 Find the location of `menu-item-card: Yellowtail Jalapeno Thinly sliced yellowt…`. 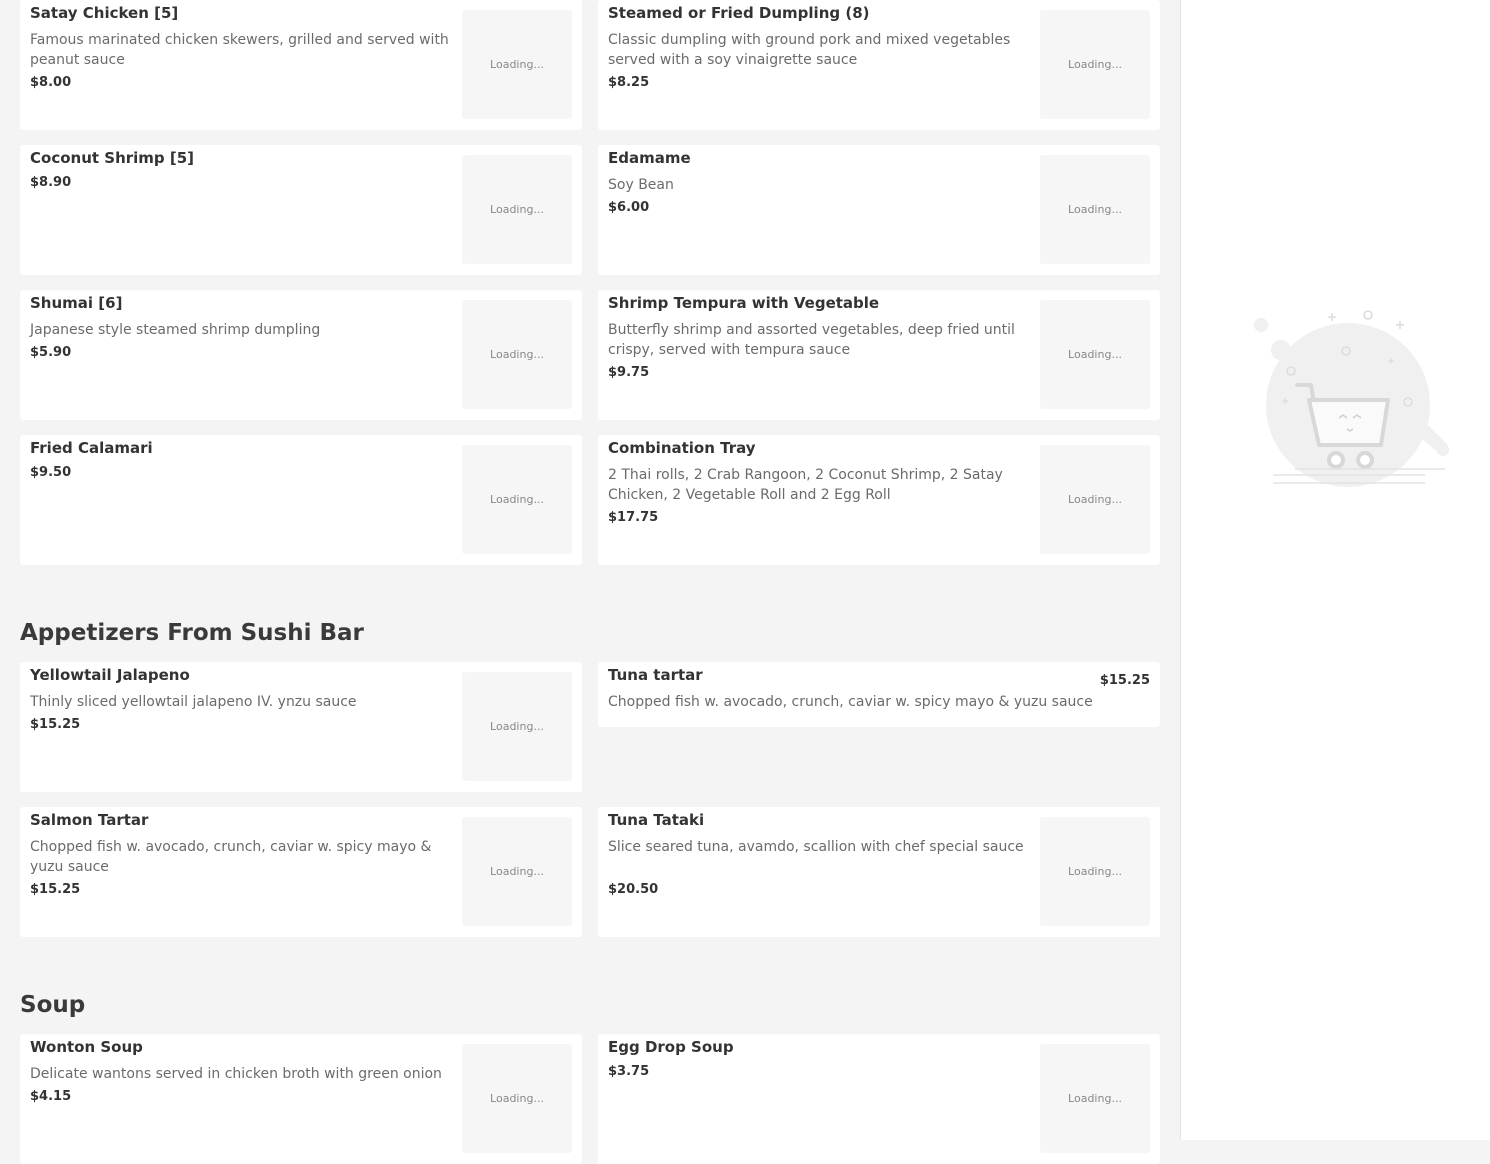

menu-item-card: Yellowtail Jalapeno Thinly sliced yellowt… is located at coordinates (301, 727).